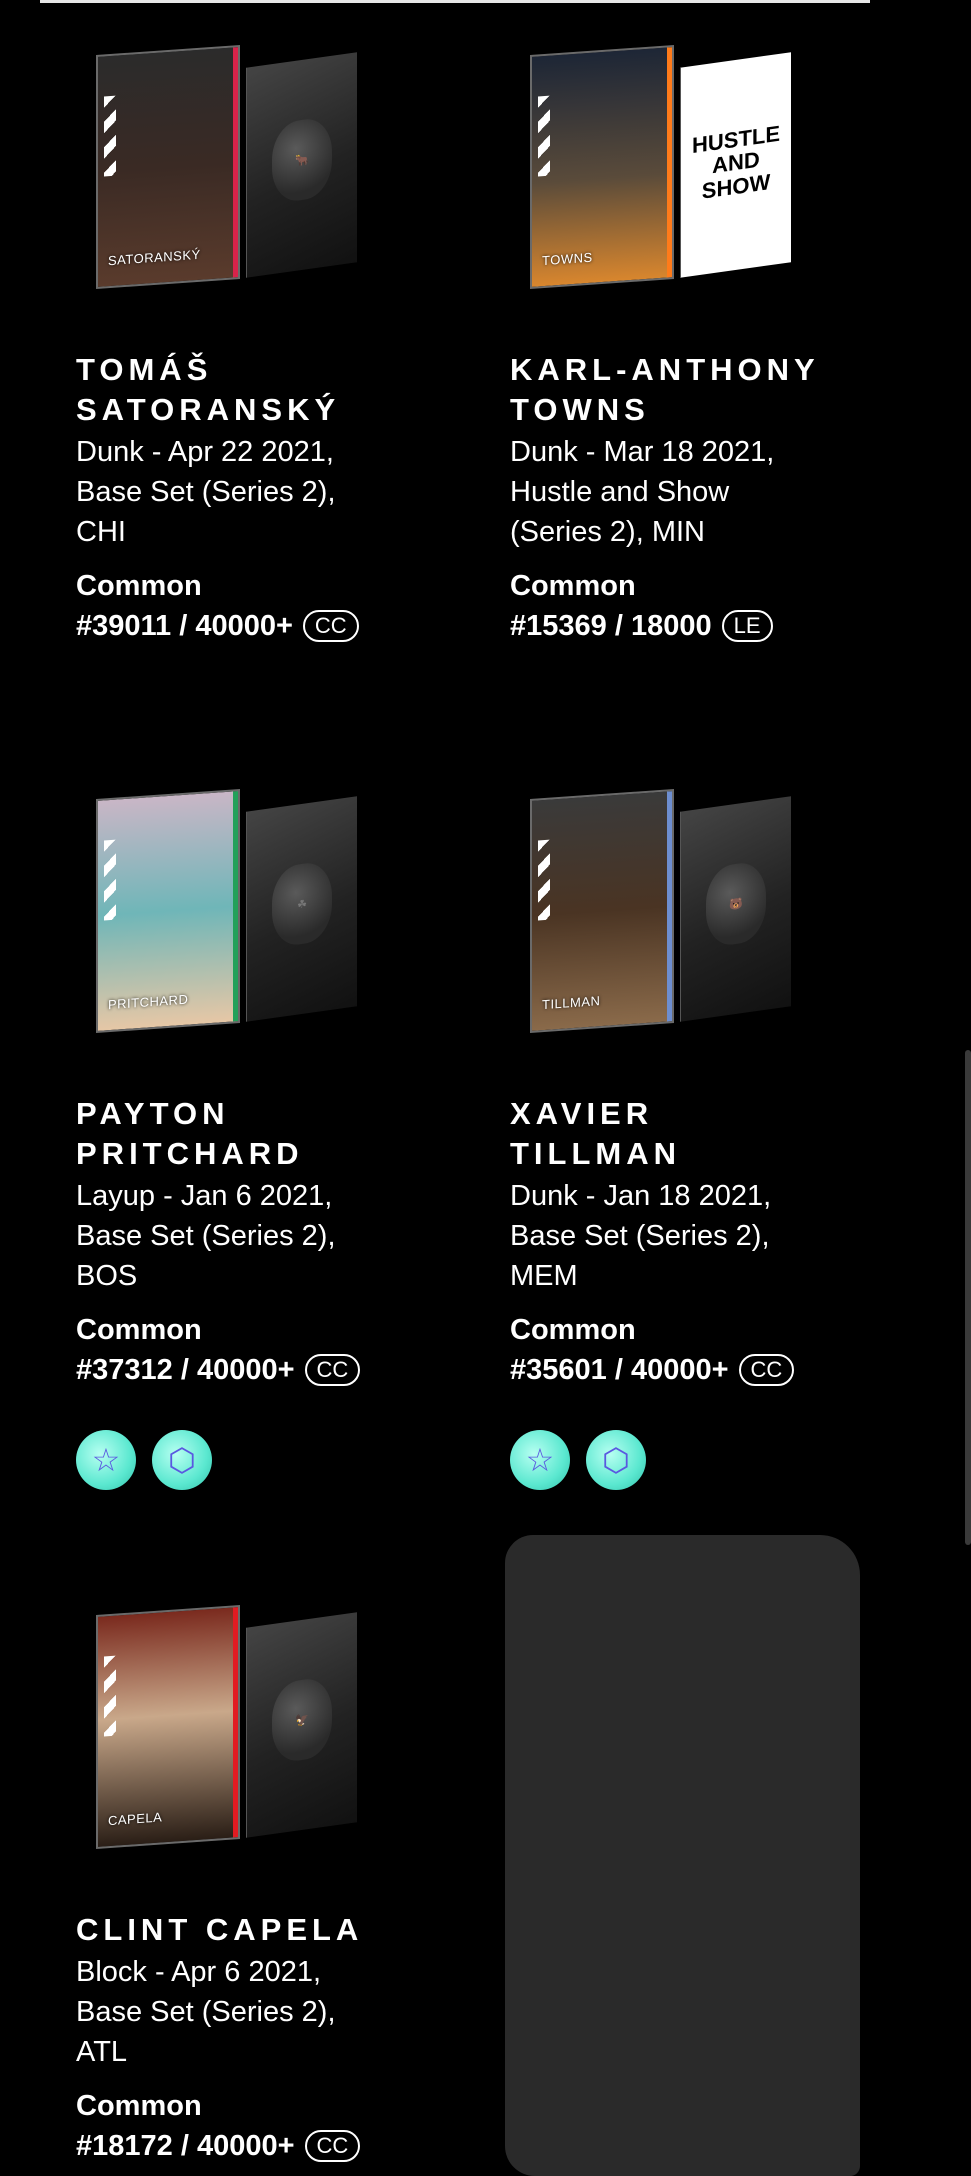 This screenshot has width=971, height=2176. I want to click on hustle-and-show-art: HUSTLE AND SHOW, so click(736, 163).